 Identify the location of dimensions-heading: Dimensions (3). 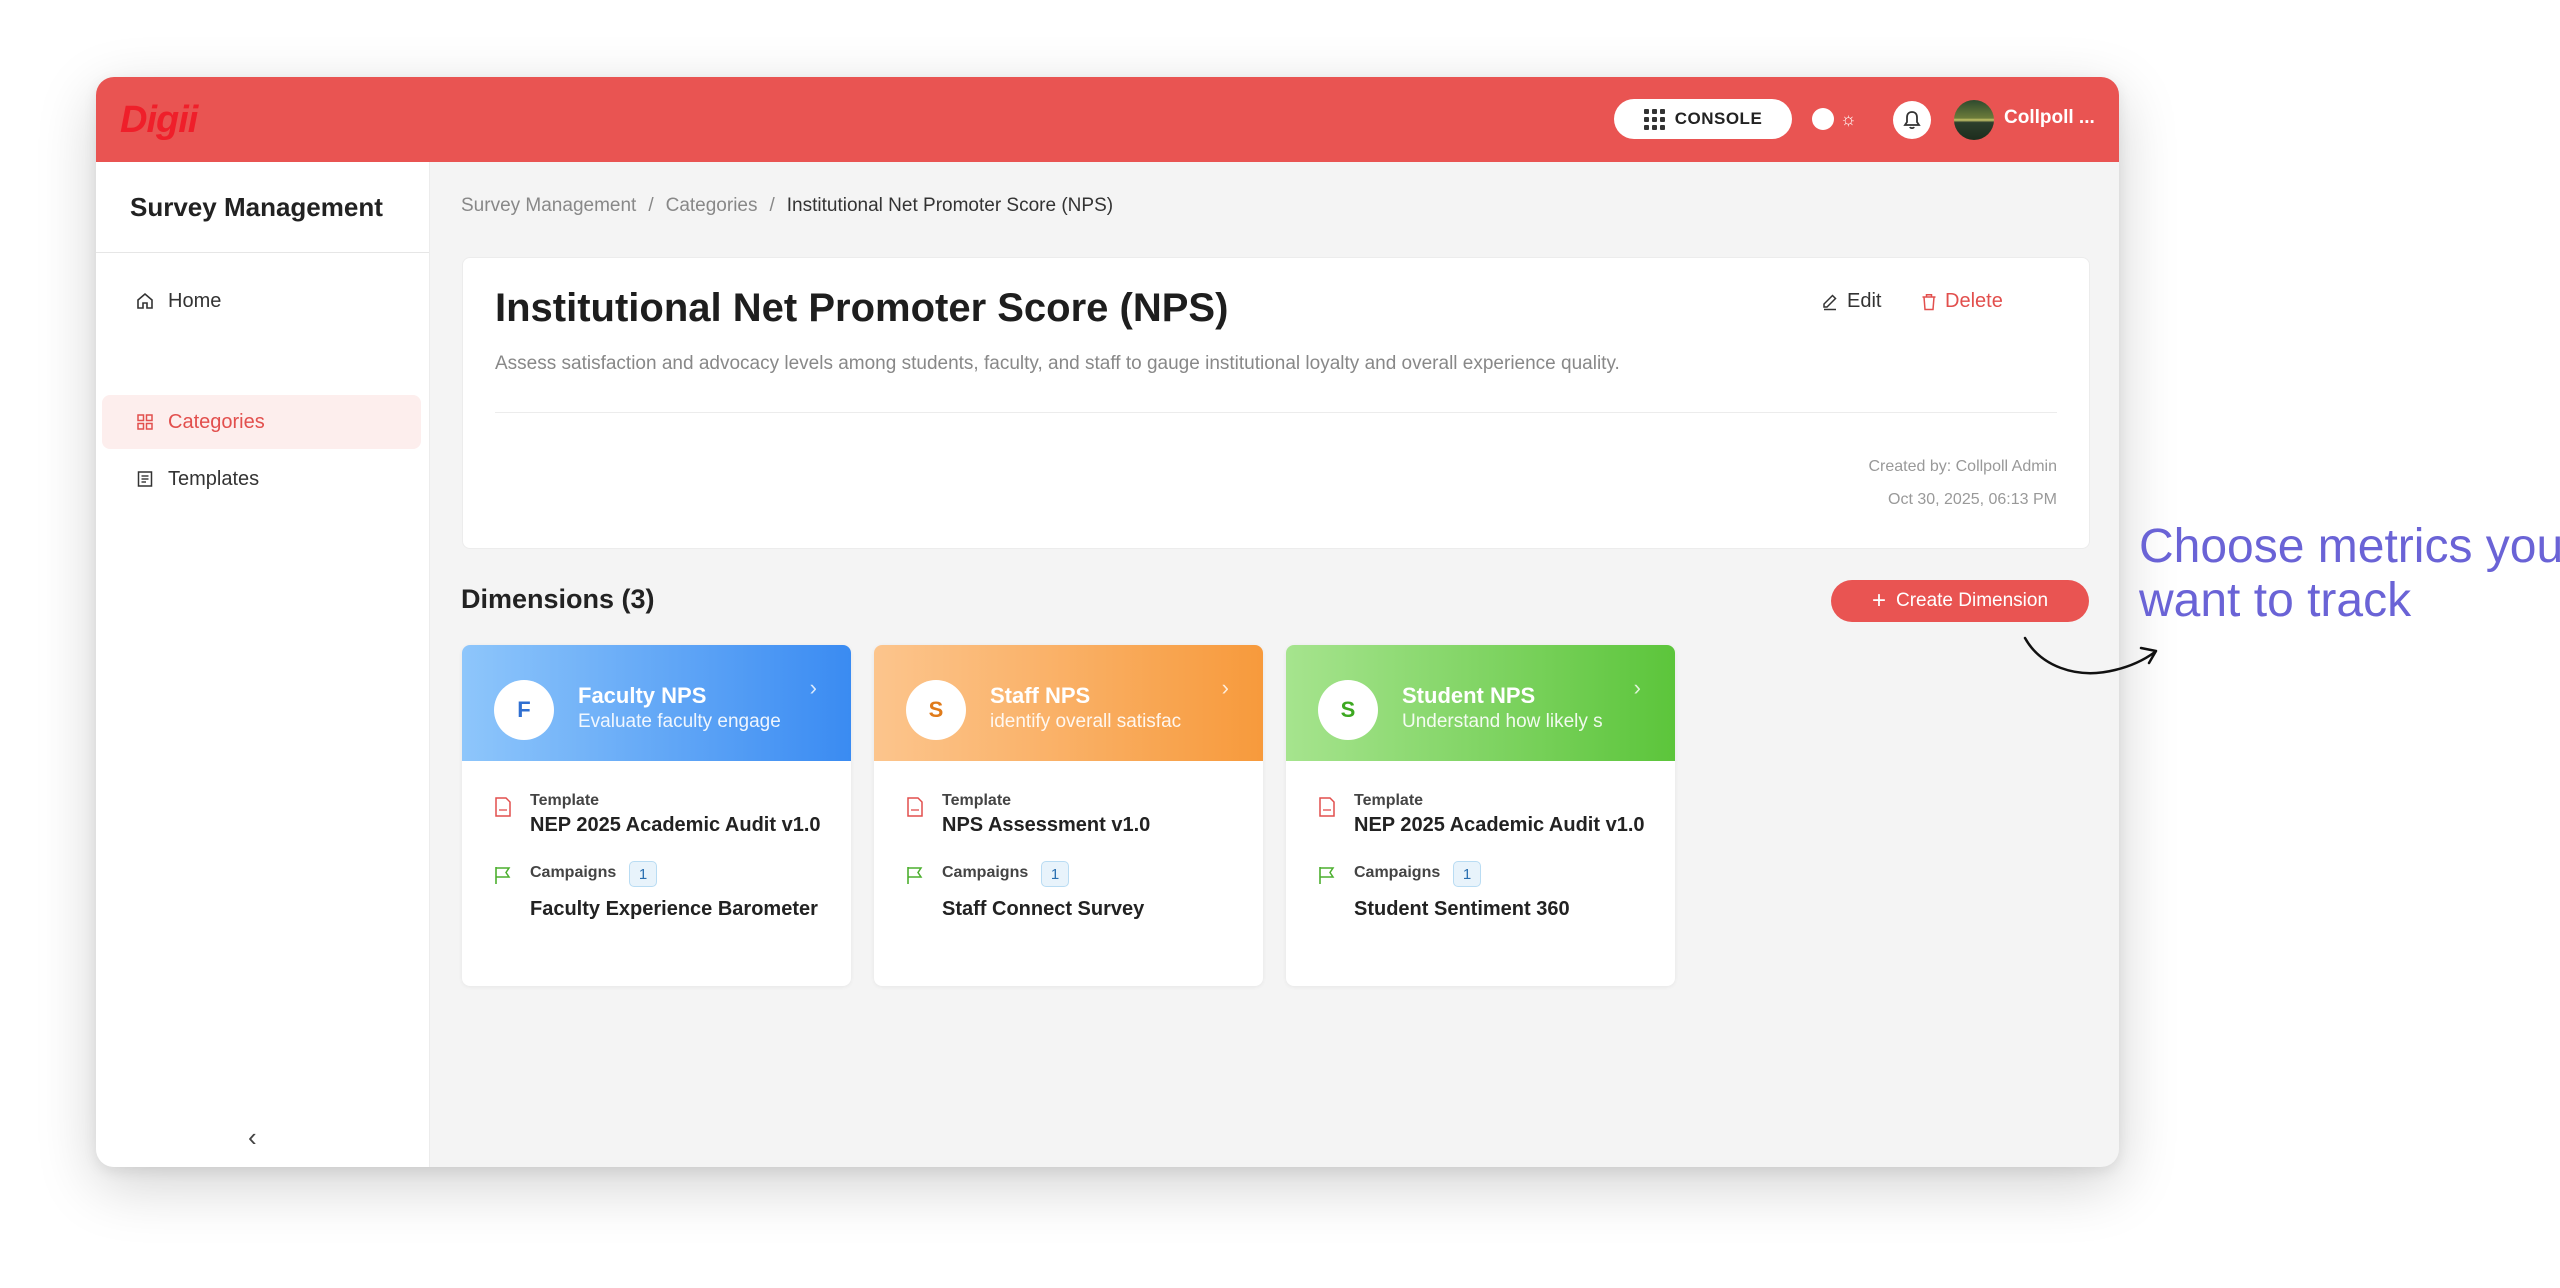
(558, 599).